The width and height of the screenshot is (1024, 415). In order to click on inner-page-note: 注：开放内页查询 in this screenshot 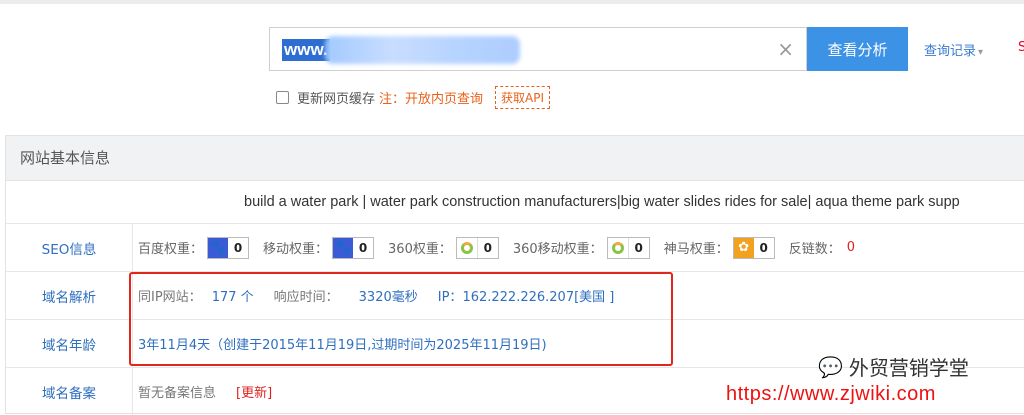, I will do `click(431, 99)`.